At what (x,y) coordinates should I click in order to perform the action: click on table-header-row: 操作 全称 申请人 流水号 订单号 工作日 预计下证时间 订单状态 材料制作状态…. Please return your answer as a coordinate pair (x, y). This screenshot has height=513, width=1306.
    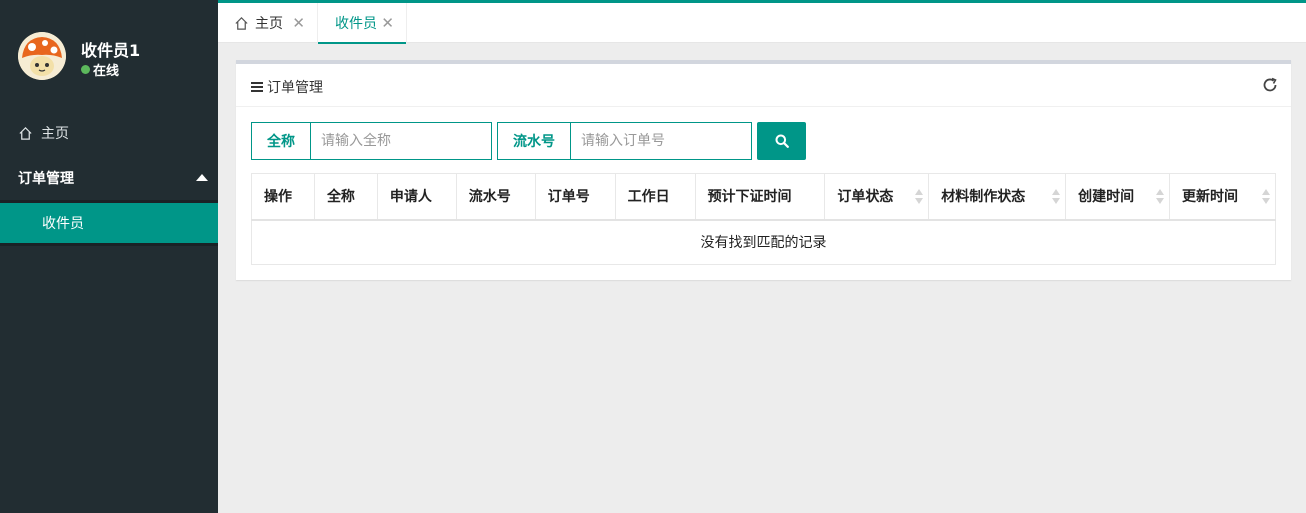
    Looking at the image, I should click on (763, 197).